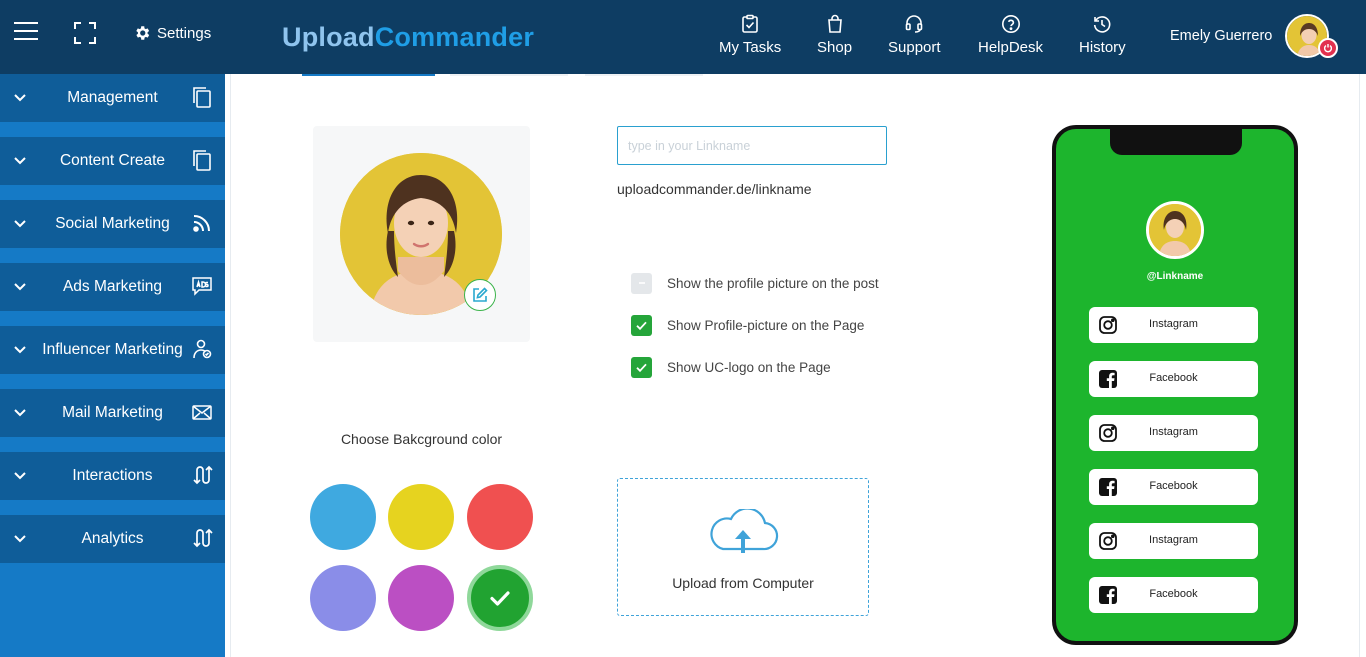 Image resolution: width=1366 pixels, height=657 pixels. Describe the element at coordinates (750, 23) in the screenshot. I see `clipboard-check-icon` at that location.